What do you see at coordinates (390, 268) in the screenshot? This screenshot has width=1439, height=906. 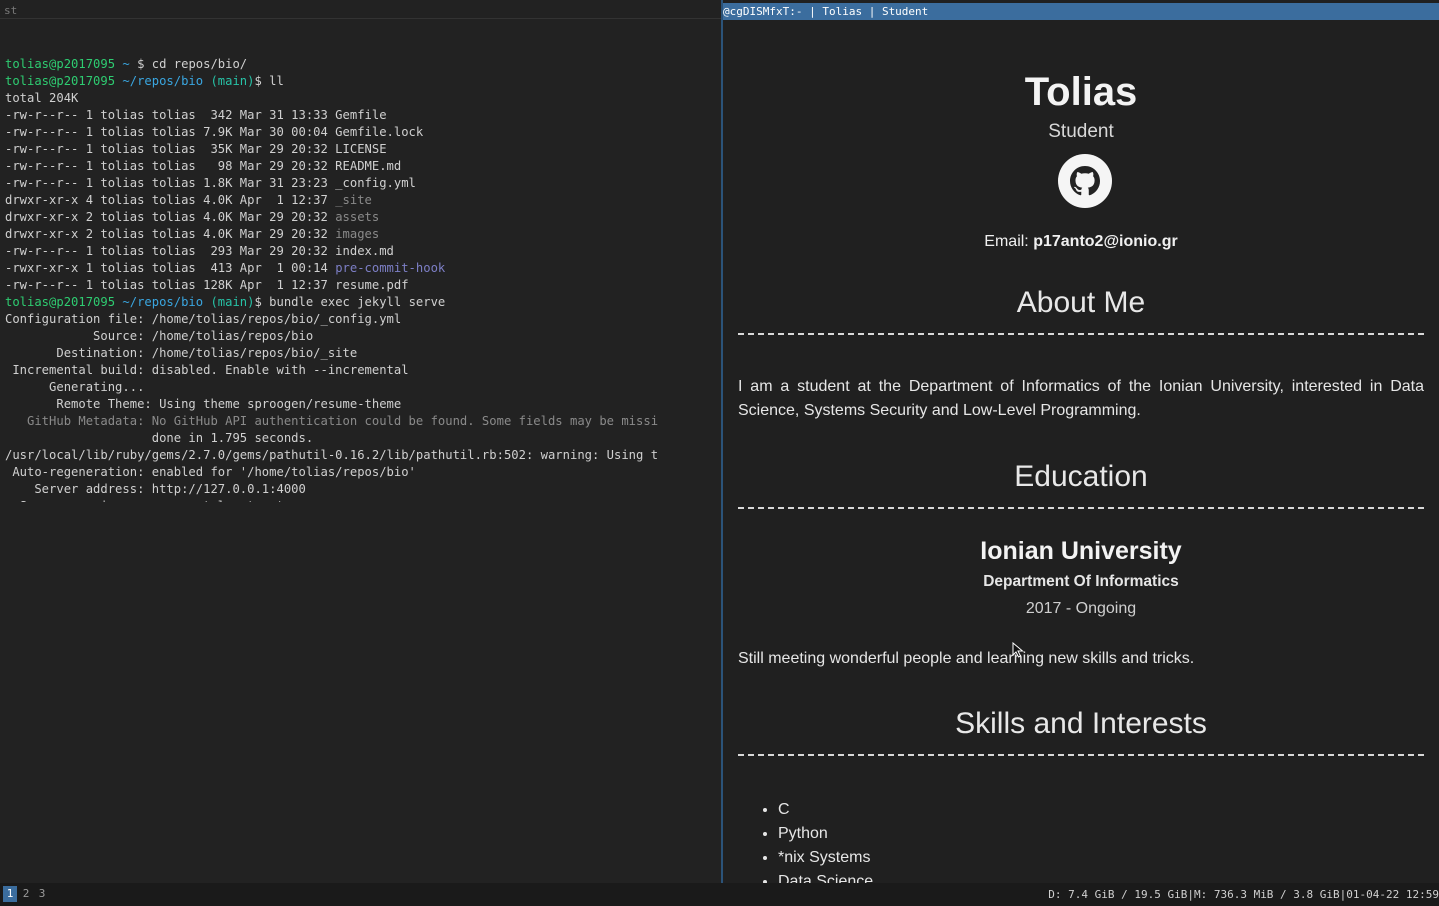 I see `terminal-text-segment: pre-commit-hook` at bounding box center [390, 268].